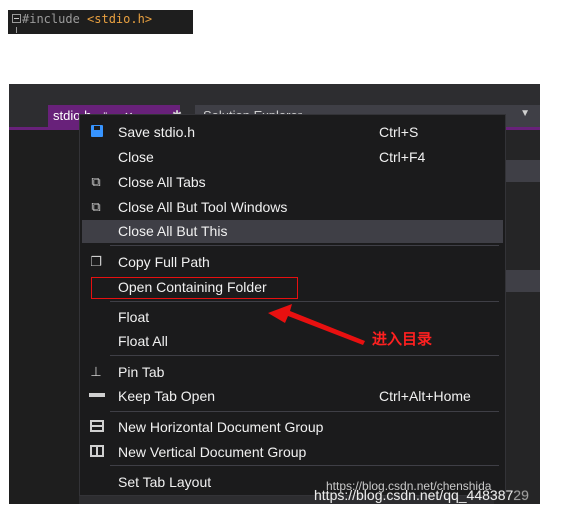 This screenshot has width=567, height=514. I want to click on annotation-arrow, so click(316, 324).